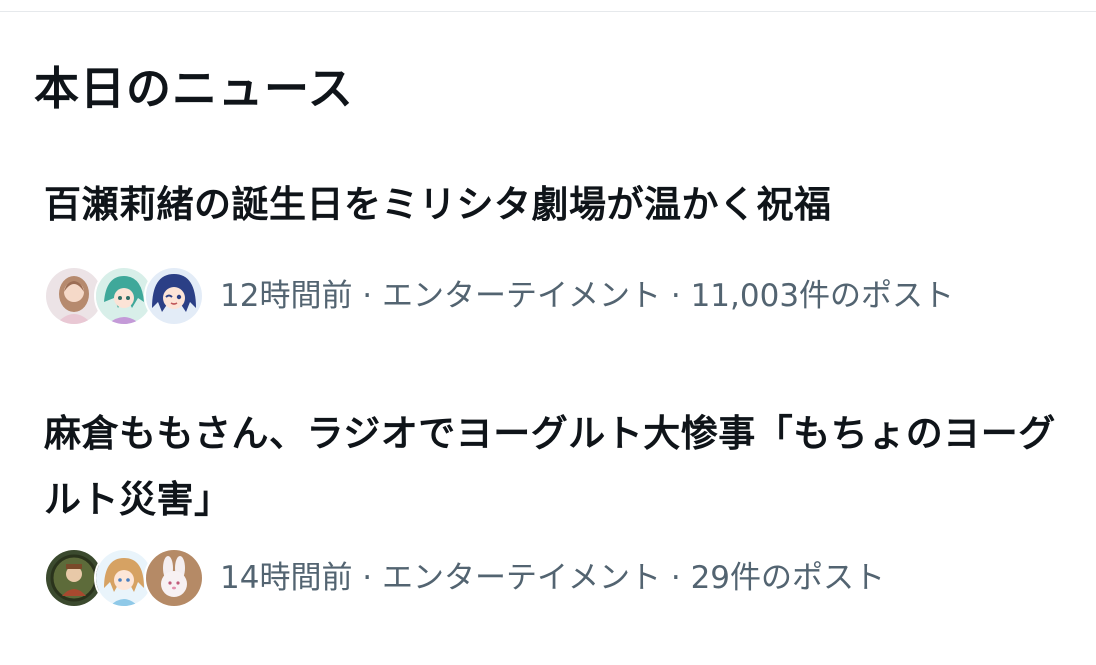 The height and width of the screenshot is (665, 1096). I want to click on news-meta: 14時間前 · エンターテイメント · 29件のポスト, so click(549, 578).